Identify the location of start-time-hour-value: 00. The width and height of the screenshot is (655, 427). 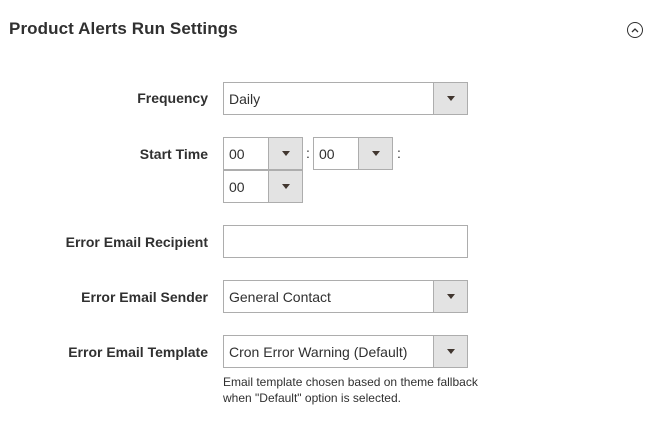
(237, 153).